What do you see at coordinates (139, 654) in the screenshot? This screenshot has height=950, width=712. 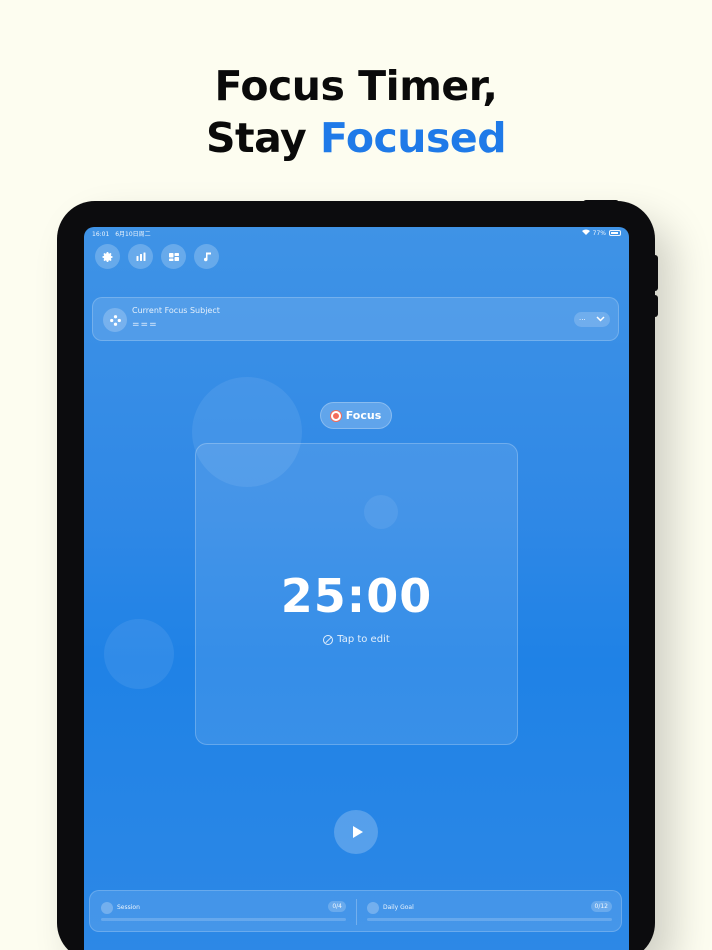 I see `decor-bubble` at bounding box center [139, 654].